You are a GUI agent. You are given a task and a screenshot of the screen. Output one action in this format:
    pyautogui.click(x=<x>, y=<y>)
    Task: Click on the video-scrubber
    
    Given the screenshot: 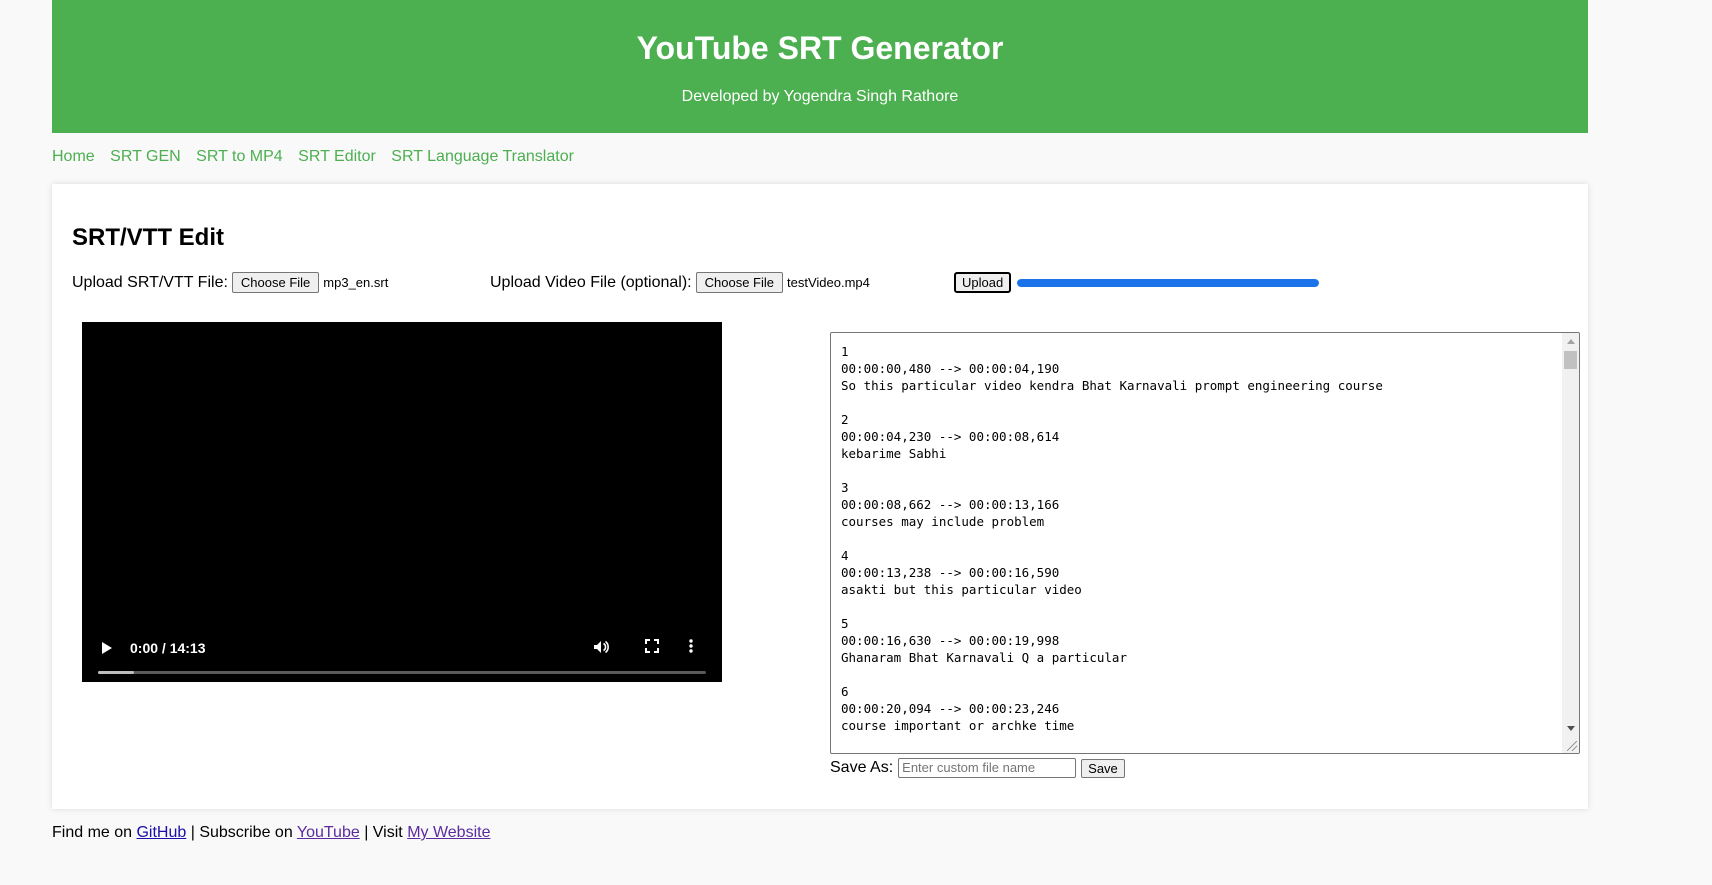 What is the action you would take?
    pyautogui.click(x=402, y=672)
    